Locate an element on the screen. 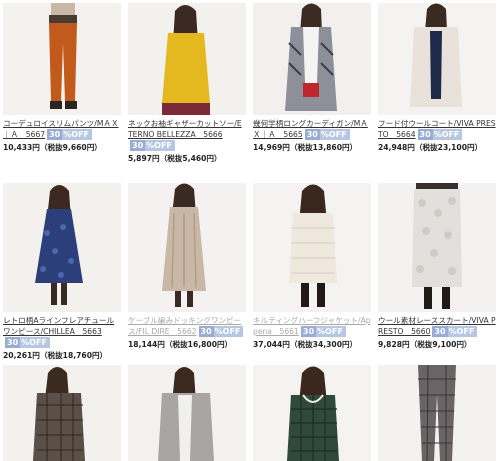 This screenshot has width=500, height=461. product-title: 幾何学柄ロングカーディガン/MＡＸ｜Ａ 5665 30 %OFF is located at coordinates (312, 129).